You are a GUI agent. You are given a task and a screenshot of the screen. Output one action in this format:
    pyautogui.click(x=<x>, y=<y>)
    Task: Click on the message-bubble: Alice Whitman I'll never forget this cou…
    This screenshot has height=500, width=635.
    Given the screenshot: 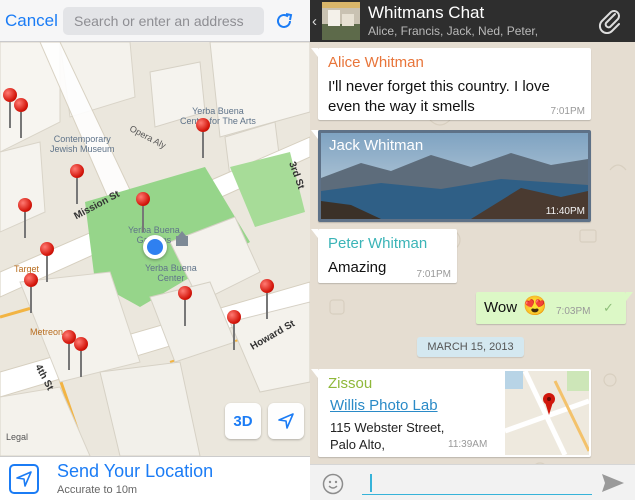 What is the action you would take?
    pyautogui.click(x=451, y=84)
    